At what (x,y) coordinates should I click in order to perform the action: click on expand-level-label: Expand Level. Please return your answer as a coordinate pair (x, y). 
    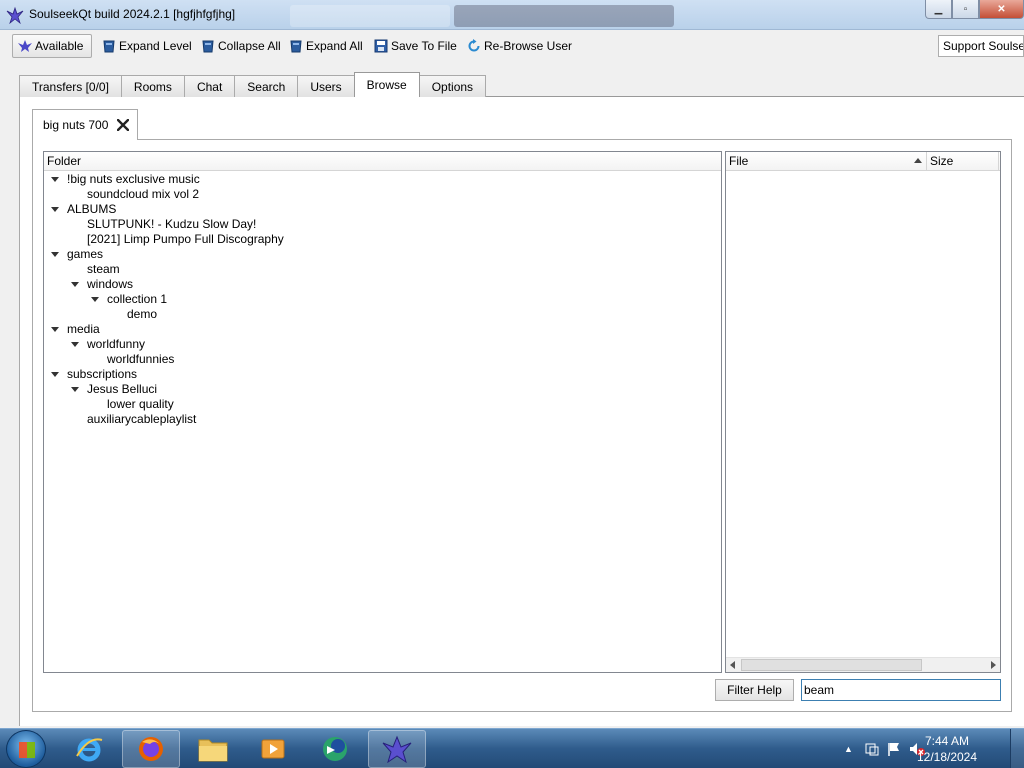
    Looking at the image, I should click on (155, 46).